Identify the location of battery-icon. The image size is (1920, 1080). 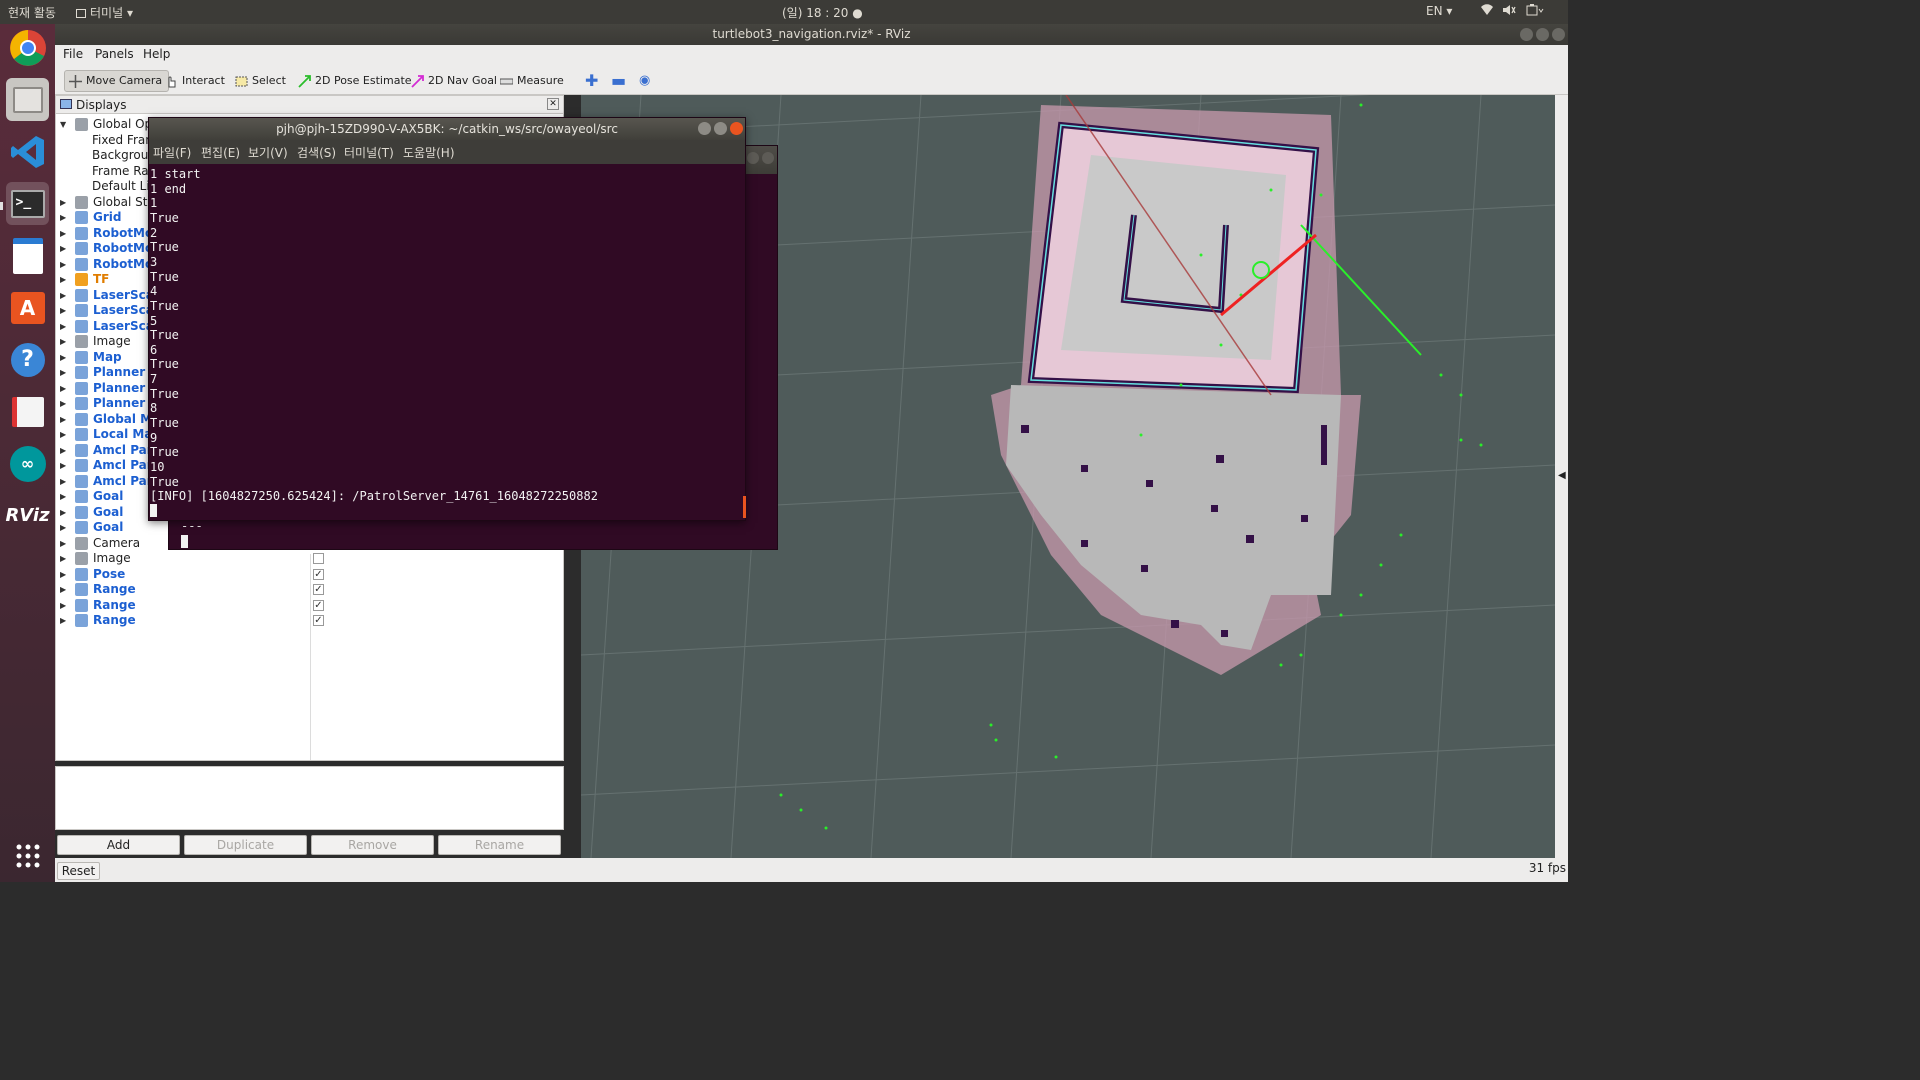
(1535, 11).